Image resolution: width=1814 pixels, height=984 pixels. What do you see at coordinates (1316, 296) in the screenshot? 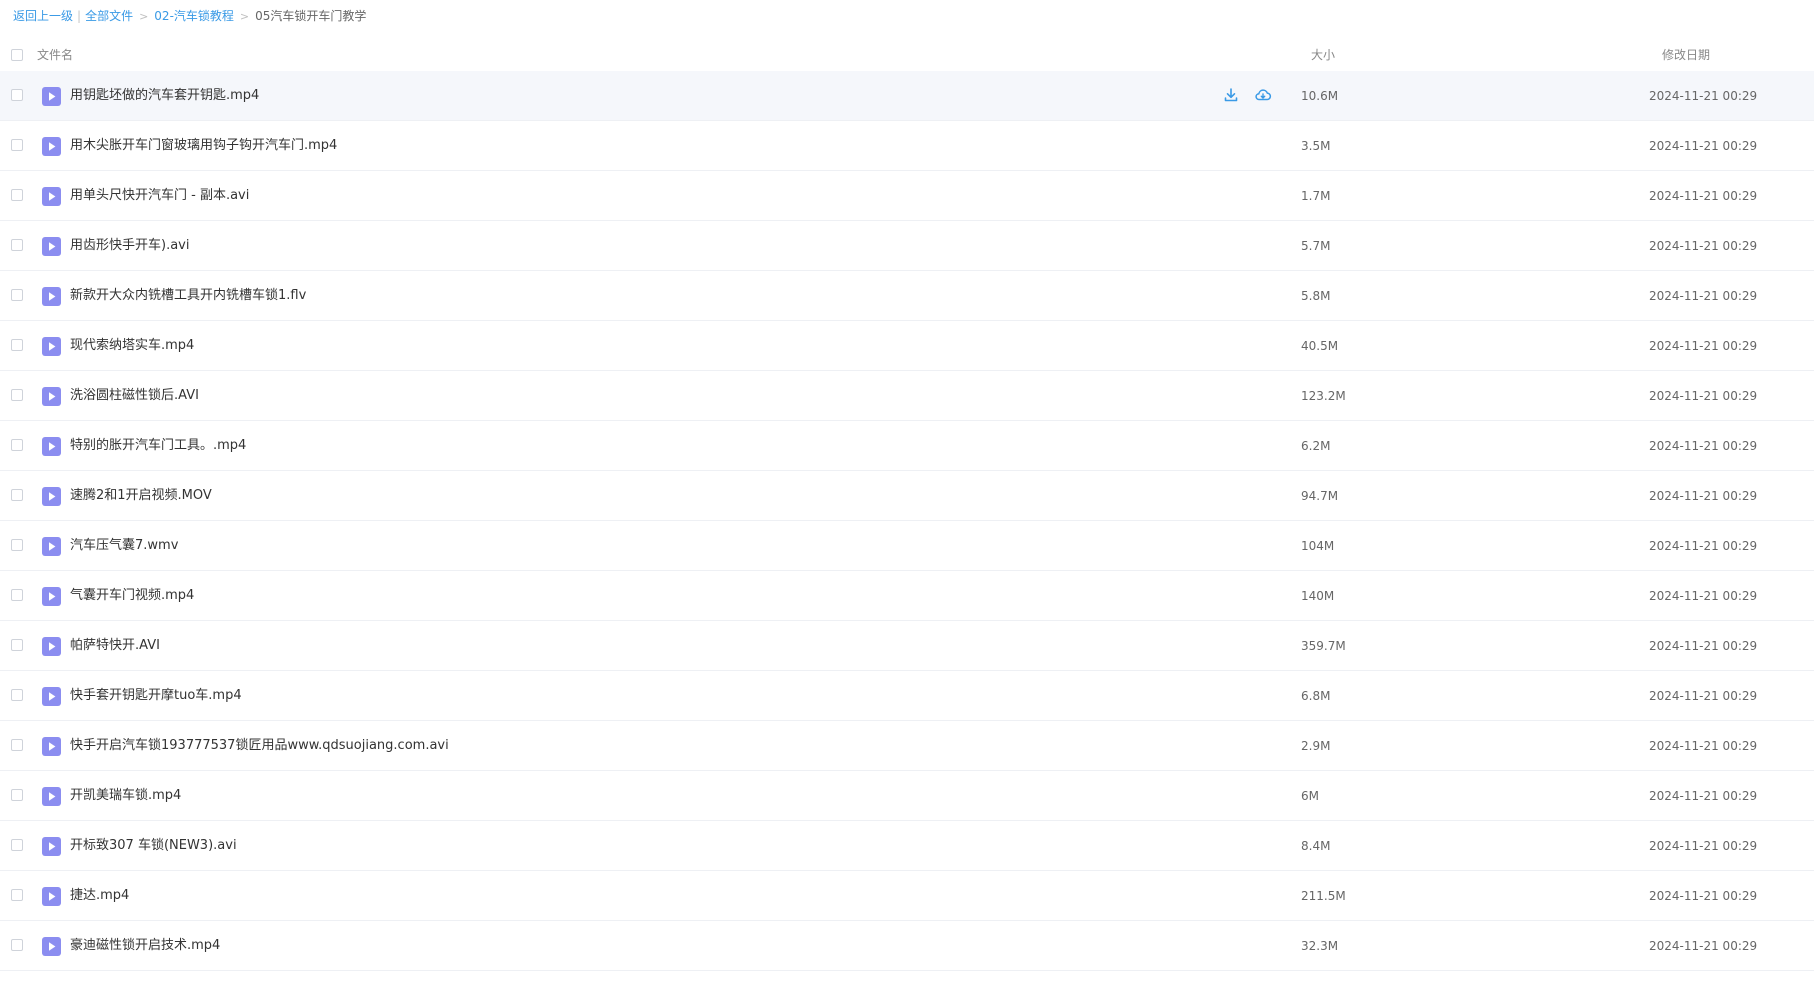
I see `file-size: 5.8M` at bounding box center [1316, 296].